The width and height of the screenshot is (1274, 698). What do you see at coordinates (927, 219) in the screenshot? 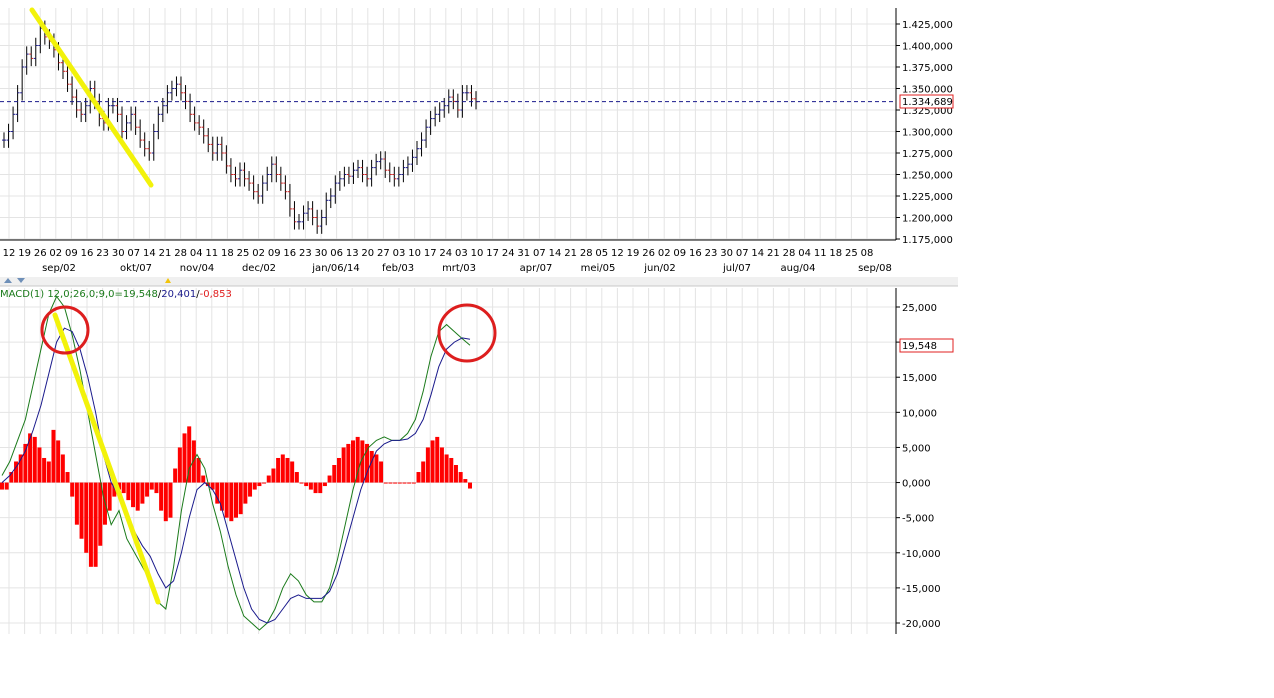
I see `price-ytick-label: 1.200,000` at bounding box center [927, 219].